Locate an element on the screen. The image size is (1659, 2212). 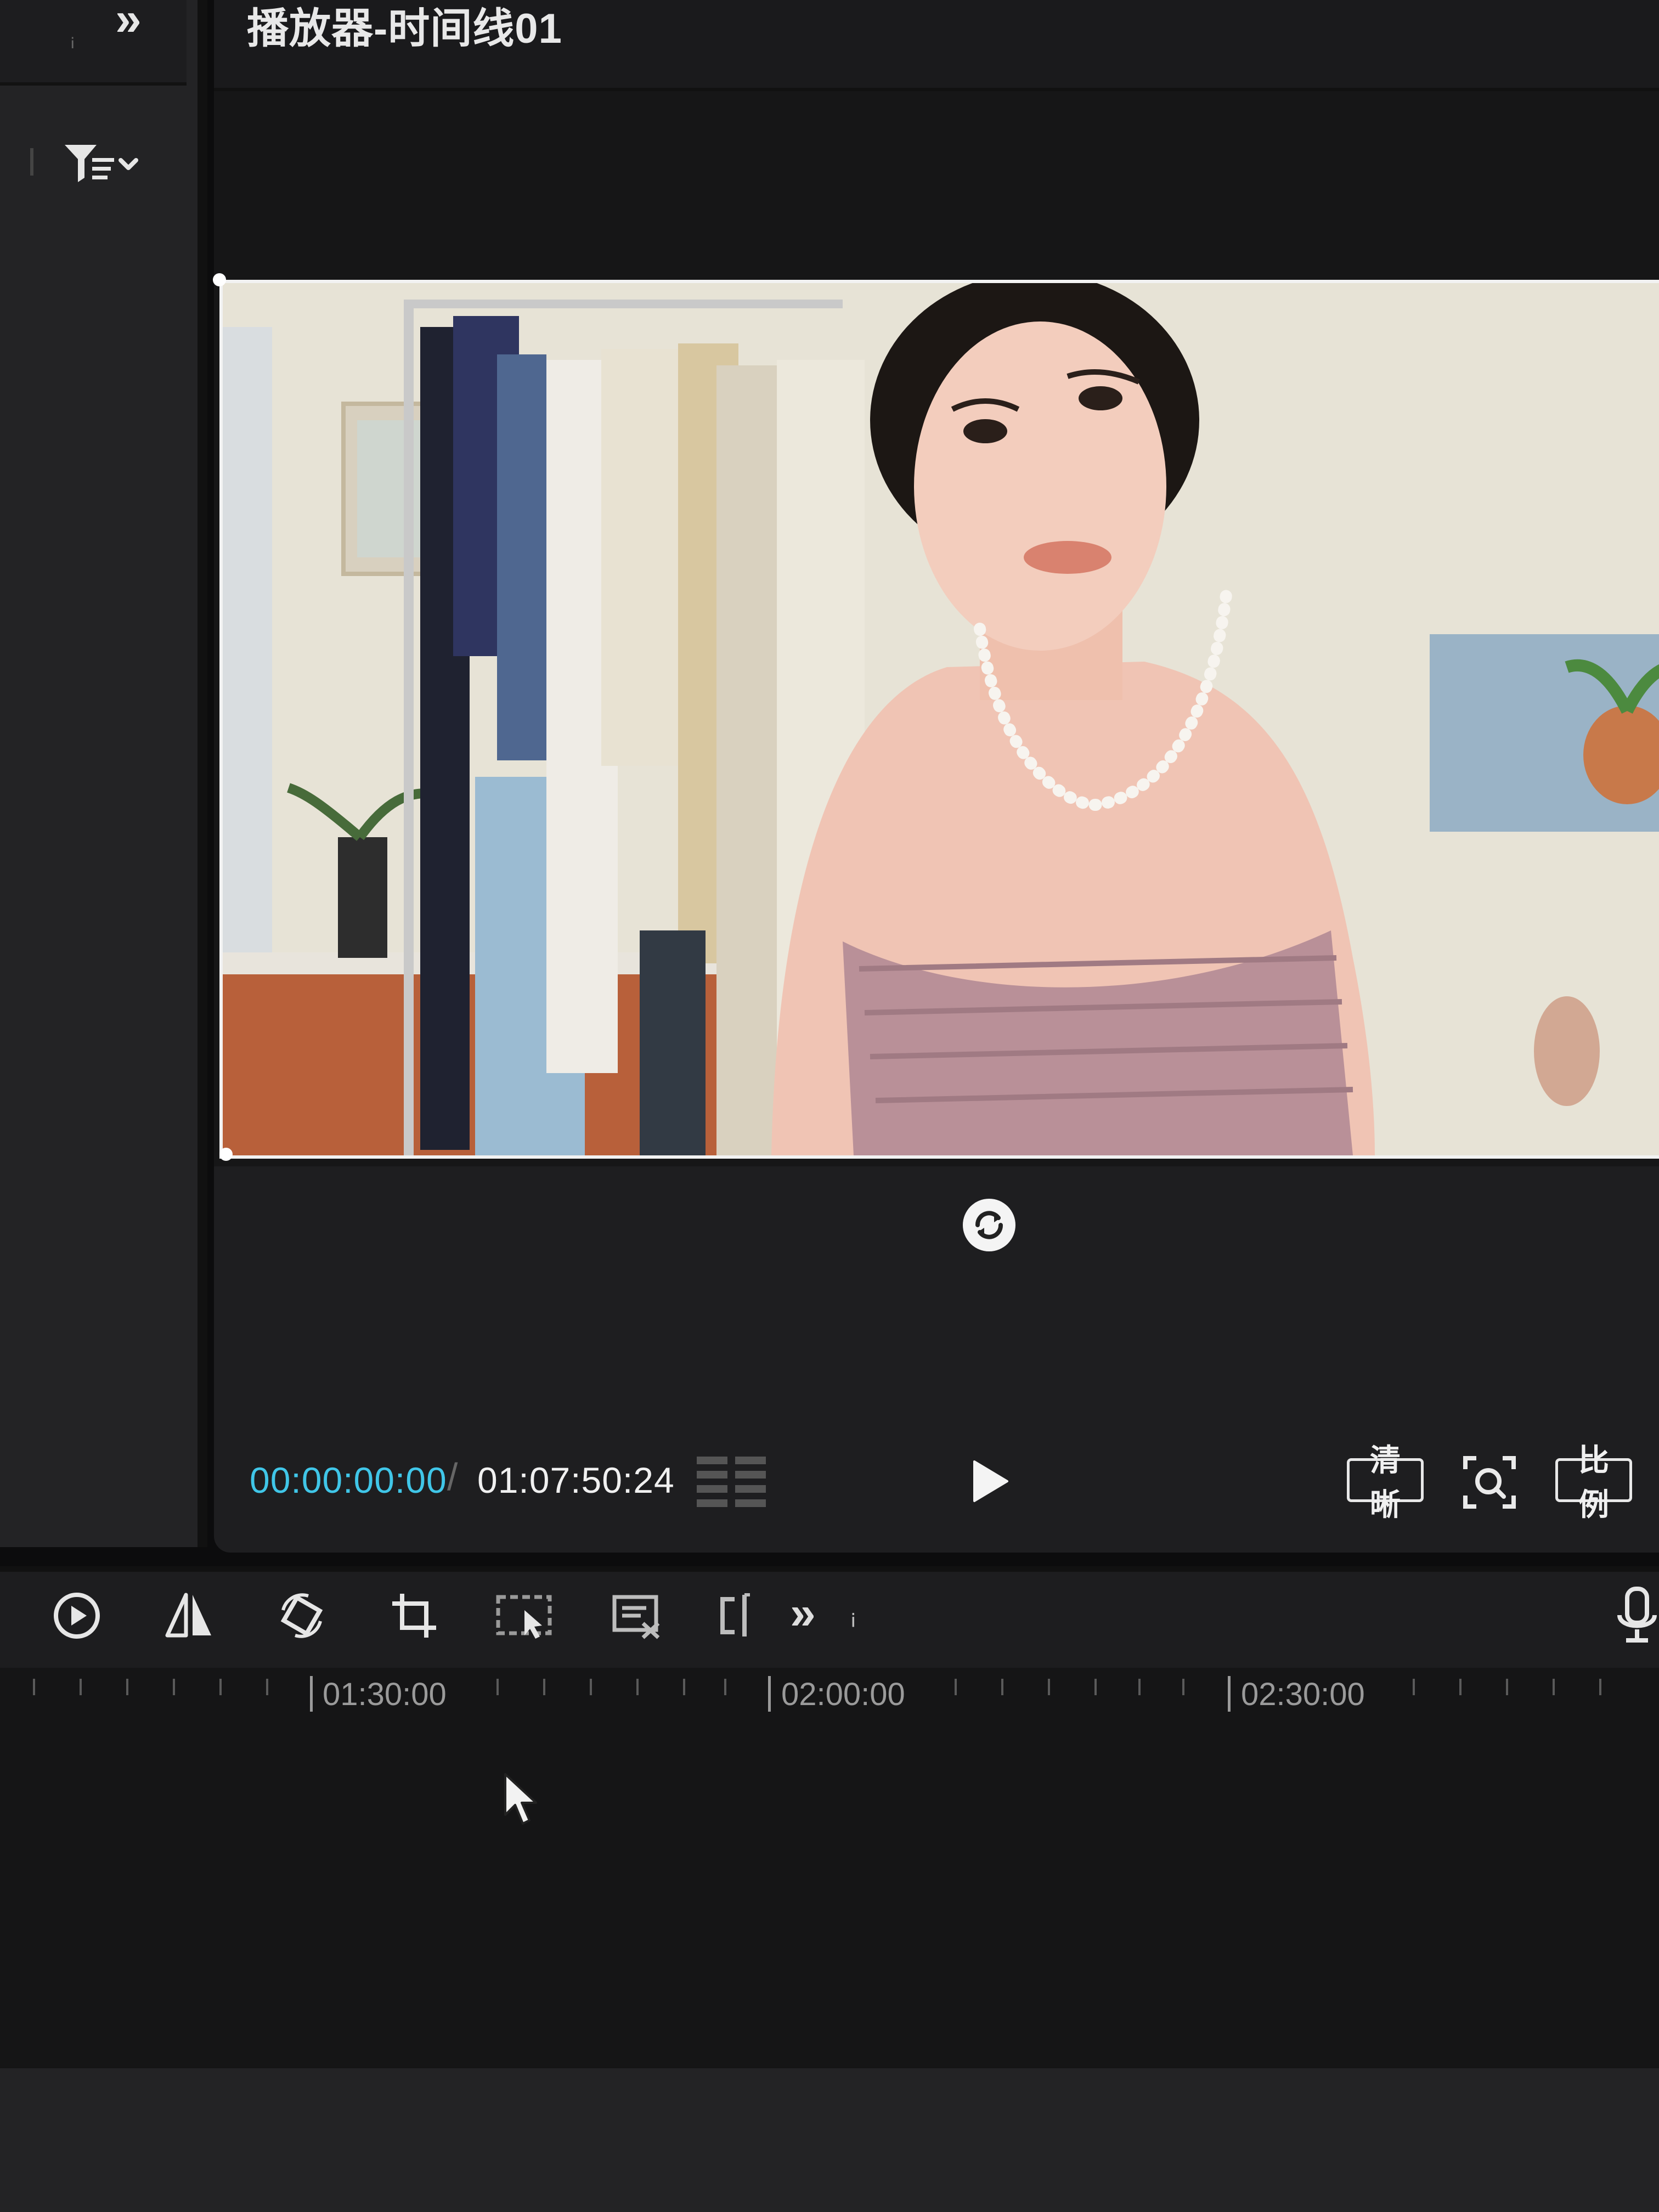
mirror-icon is located at coordinates (188, 1616).